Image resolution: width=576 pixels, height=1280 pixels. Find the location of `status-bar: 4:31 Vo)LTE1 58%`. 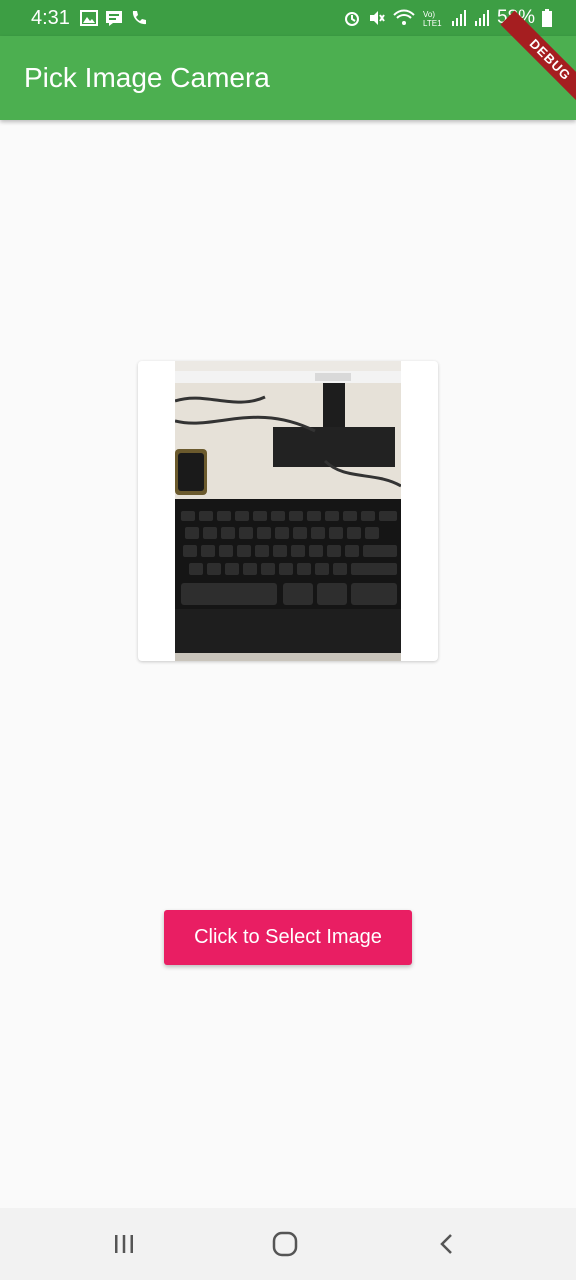

status-bar: 4:31 Vo)LTE1 58% is located at coordinates (288, 18).